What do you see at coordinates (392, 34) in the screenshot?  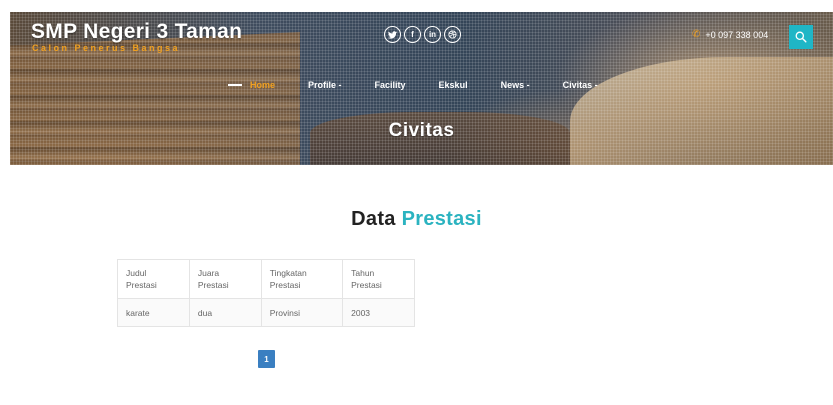 I see `twitter-icon` at bounding box center [392, 34].